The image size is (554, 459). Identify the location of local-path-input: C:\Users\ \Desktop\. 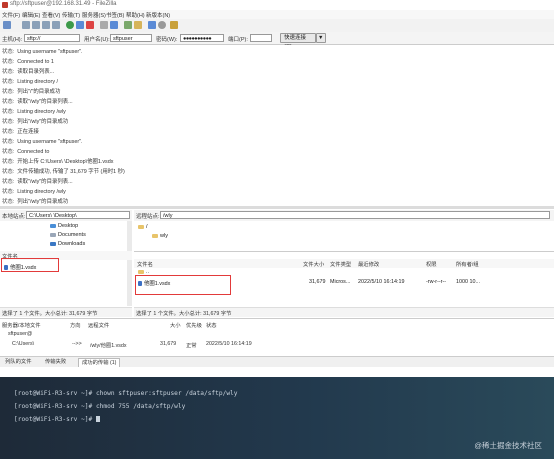
(78, 215).